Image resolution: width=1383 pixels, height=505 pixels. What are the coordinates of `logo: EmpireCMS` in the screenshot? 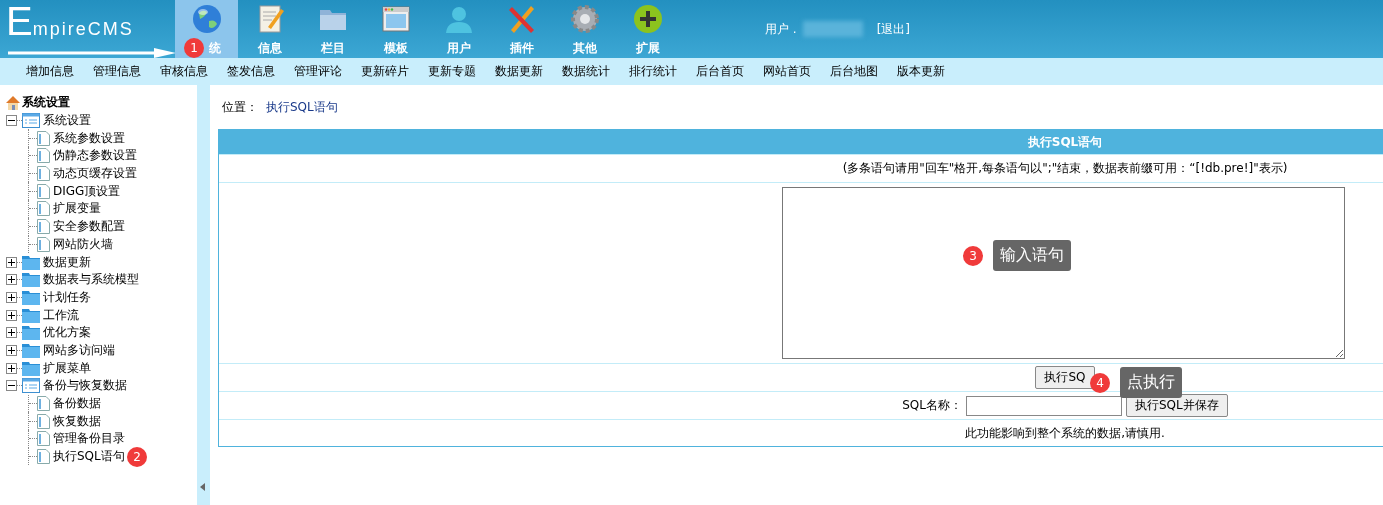 It's located at (87, 29).